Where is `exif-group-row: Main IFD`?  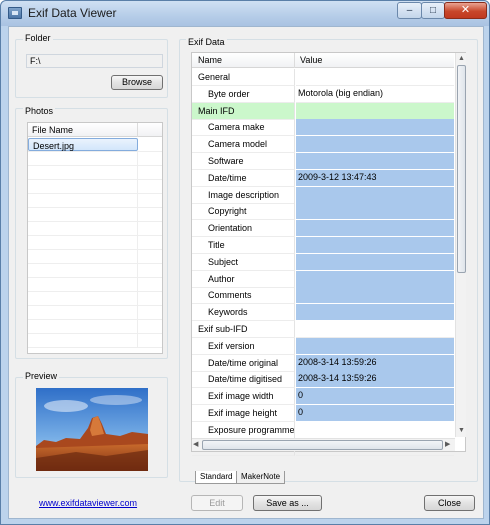 exif-group-row: Main IFD is located at coordinates (323, 111).